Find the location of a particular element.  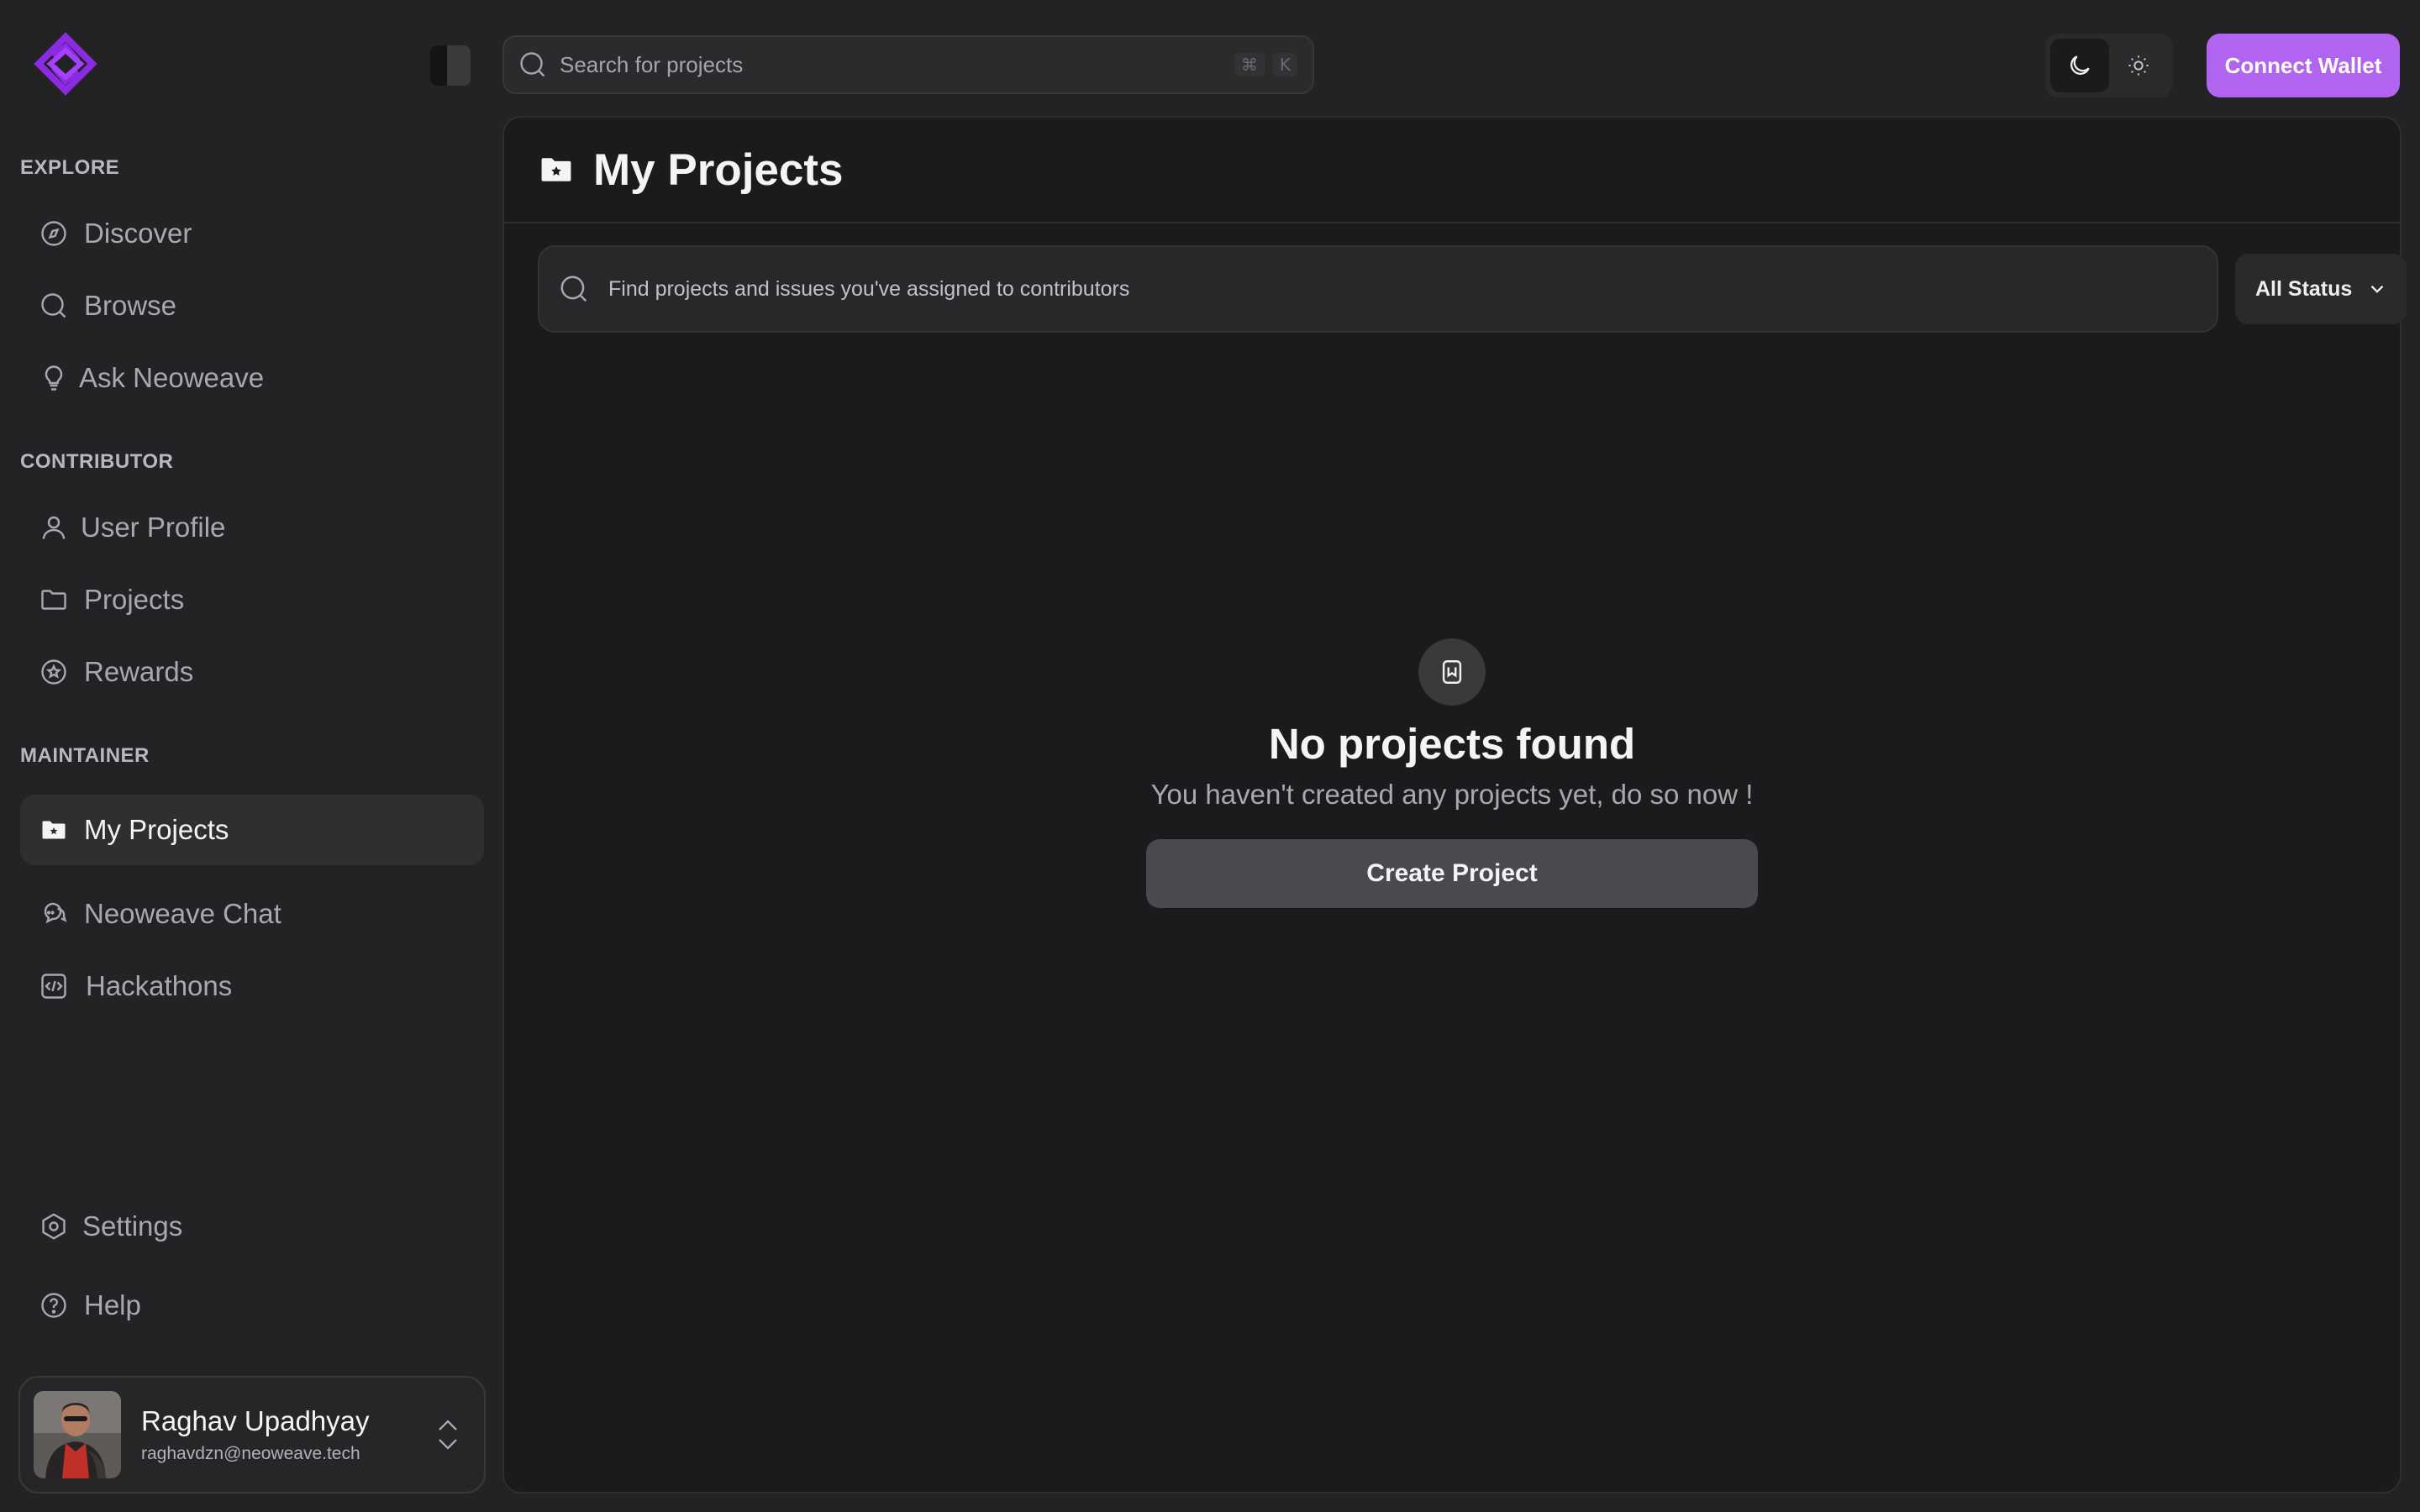

command-key: ⌘ is located at coordinates (1249, 64).